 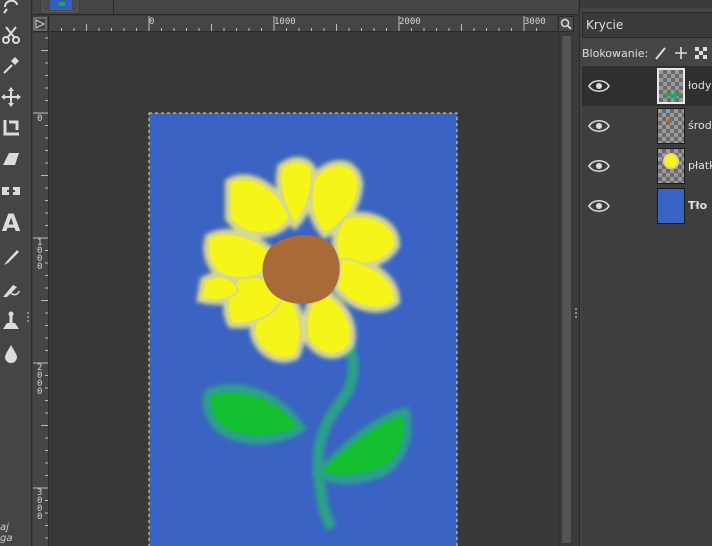 What do you see at coordinates (41, 289) in the screenshot?
I see `vertical-ruler: 0 1000 2000 3000` at bounding box center [41, 289].